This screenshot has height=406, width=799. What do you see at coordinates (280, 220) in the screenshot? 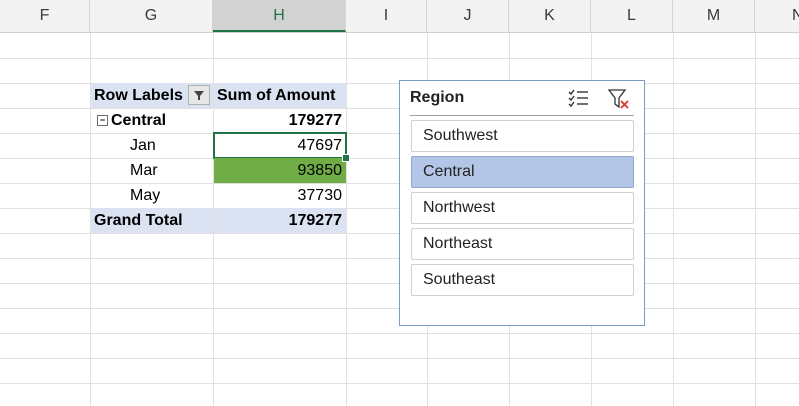
I see `grand-total-value: 179277` at bounding box center [280, 220].